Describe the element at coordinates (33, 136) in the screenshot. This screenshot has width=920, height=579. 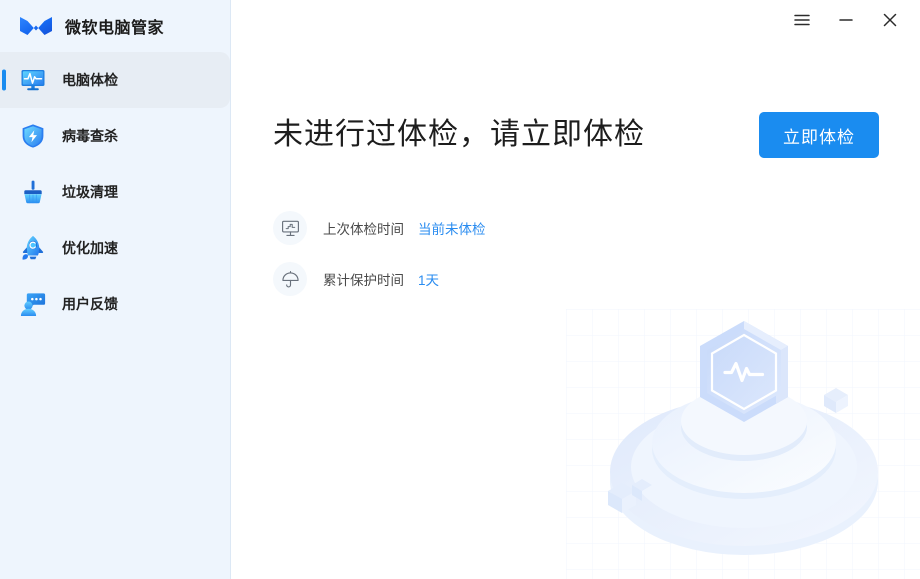
I see `shield-bolt-icon` at that location.